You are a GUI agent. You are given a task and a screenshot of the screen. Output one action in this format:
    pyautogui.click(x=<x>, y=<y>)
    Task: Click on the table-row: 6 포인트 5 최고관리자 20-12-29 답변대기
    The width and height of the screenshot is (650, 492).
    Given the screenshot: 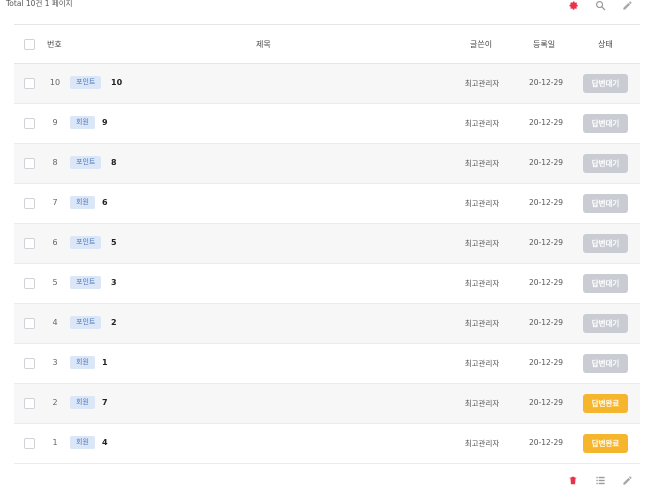 What is the action you would take?
    pyautogui.click(x=327, y=244)
    